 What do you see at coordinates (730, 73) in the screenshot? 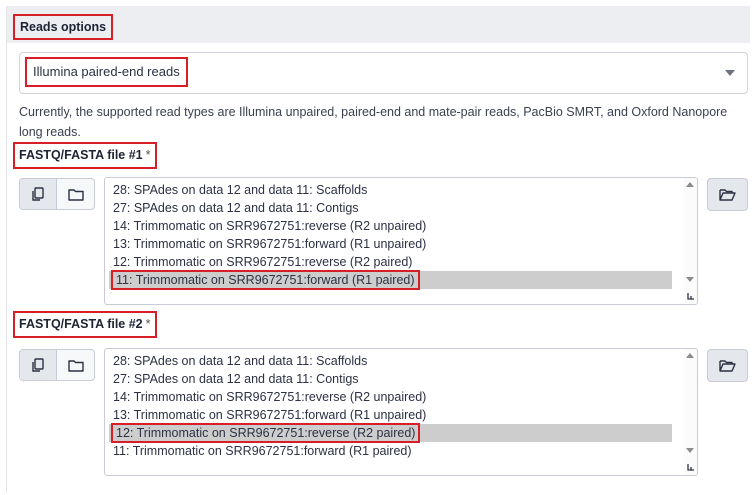
I see `caret-down-icon` at bounding box center [730, 73].